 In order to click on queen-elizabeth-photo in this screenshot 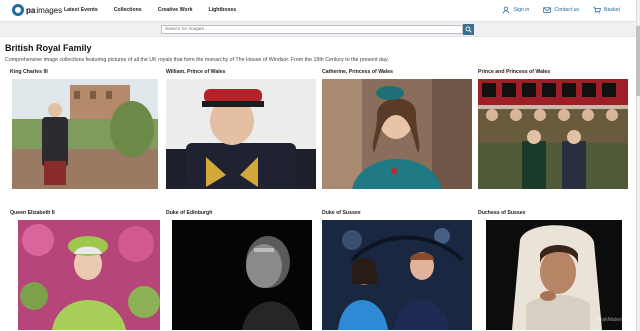, I will do `click(89, 275)`.